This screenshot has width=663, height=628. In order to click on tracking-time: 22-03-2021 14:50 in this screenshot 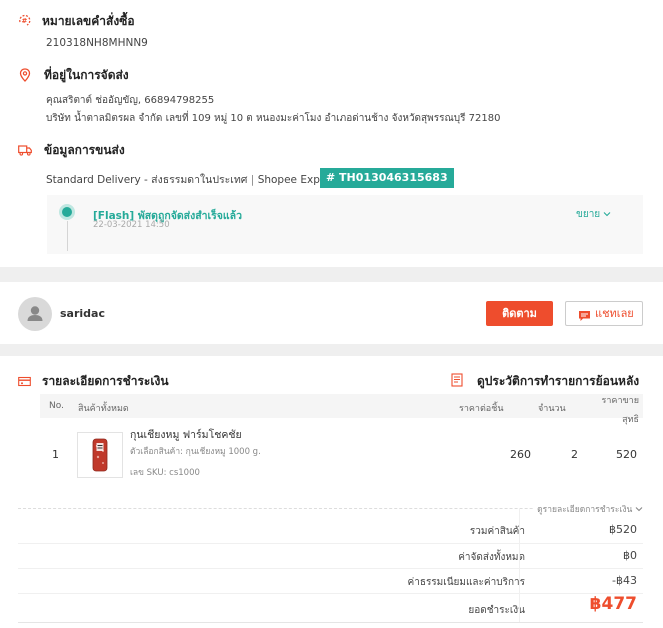, I will do `click(131, 225)`.